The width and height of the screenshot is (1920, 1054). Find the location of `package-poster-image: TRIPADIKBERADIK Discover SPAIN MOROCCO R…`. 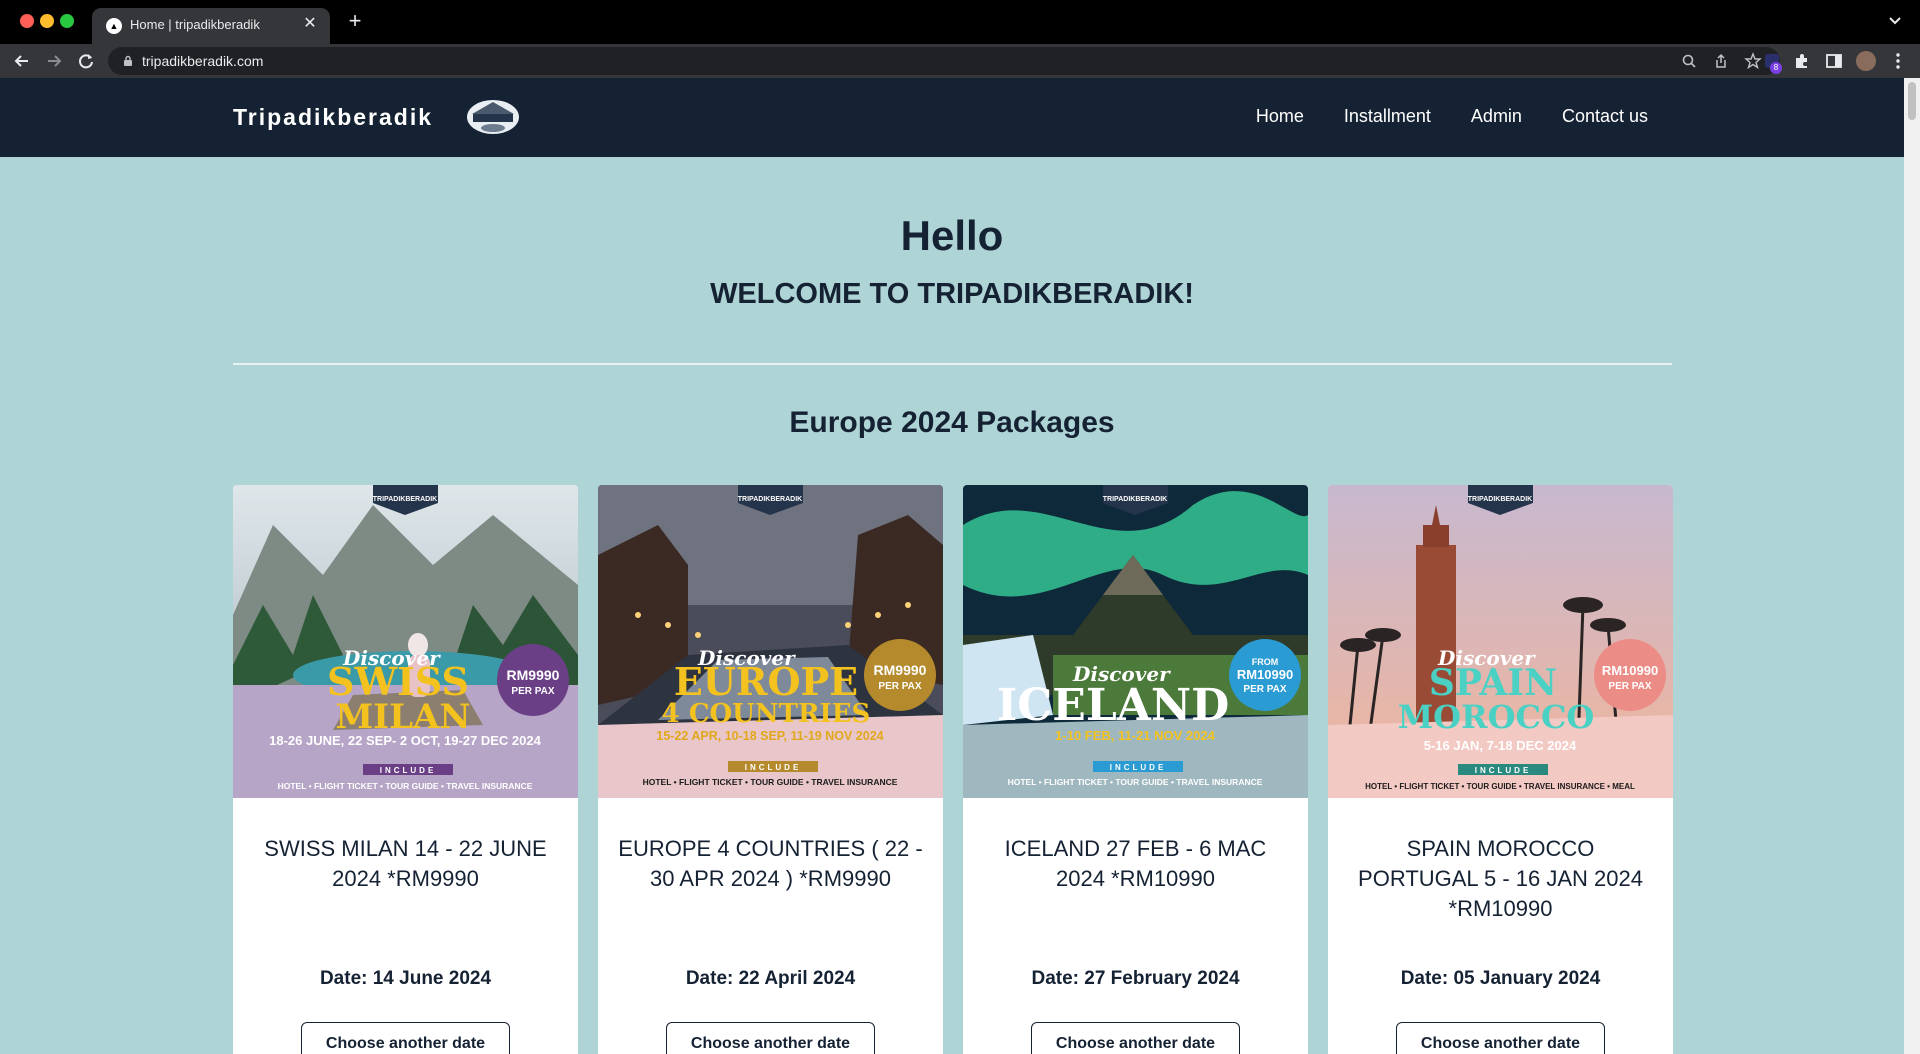

package-poster-image: TRIPADIKBERADIK Discover SPAIN MOROCCO R… is located at coordinates (1500, 641).